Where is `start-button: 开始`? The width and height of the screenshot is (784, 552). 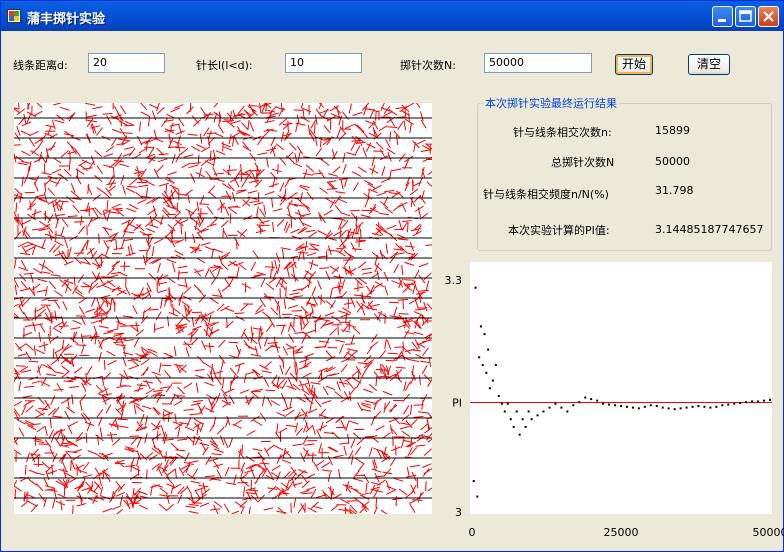 start-button: 开始 is located at coordinates (634, 64).